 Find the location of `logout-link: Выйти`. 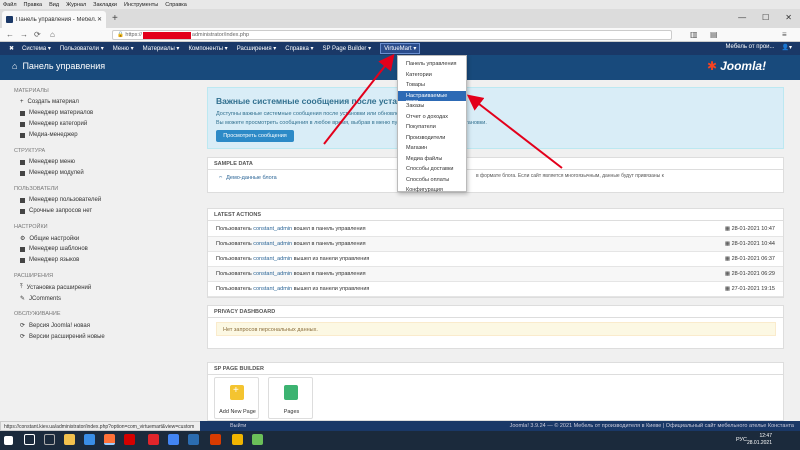

logout-link: Выйти is located at coordinates (238, 426).